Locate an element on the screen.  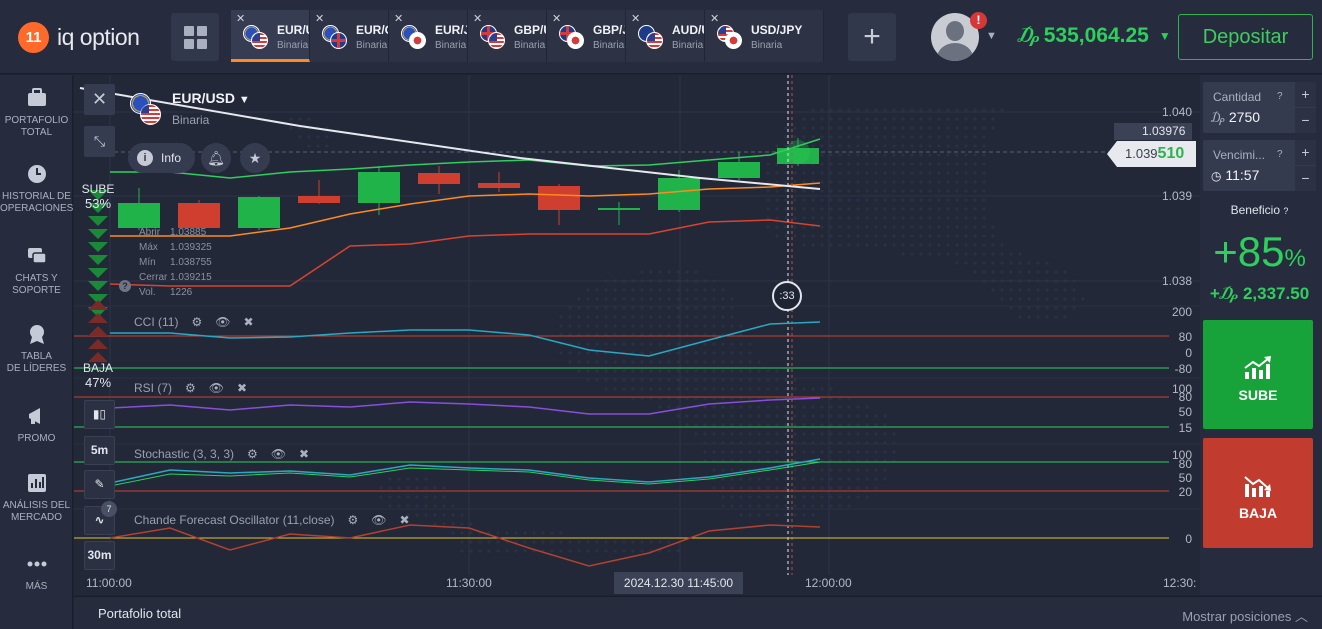
sidebar-item-5: ANÁLISIS DEL MERCADO is located at coordinates (36, 498).